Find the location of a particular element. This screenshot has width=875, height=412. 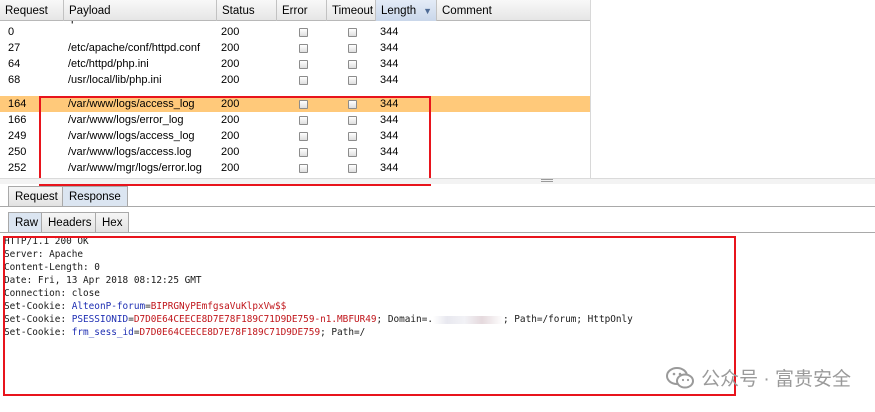

cell-request: 64 is located at coordinates (14, 64).